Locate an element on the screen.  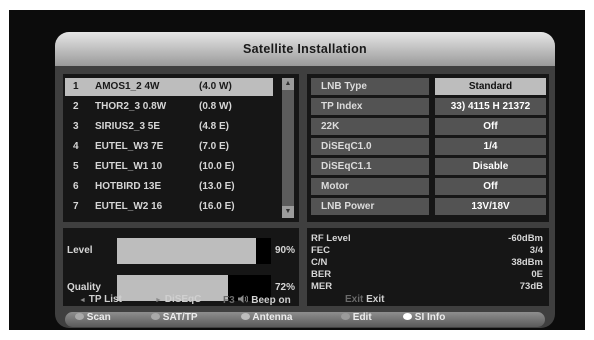
level-bar is located at coordinates (194, 251).